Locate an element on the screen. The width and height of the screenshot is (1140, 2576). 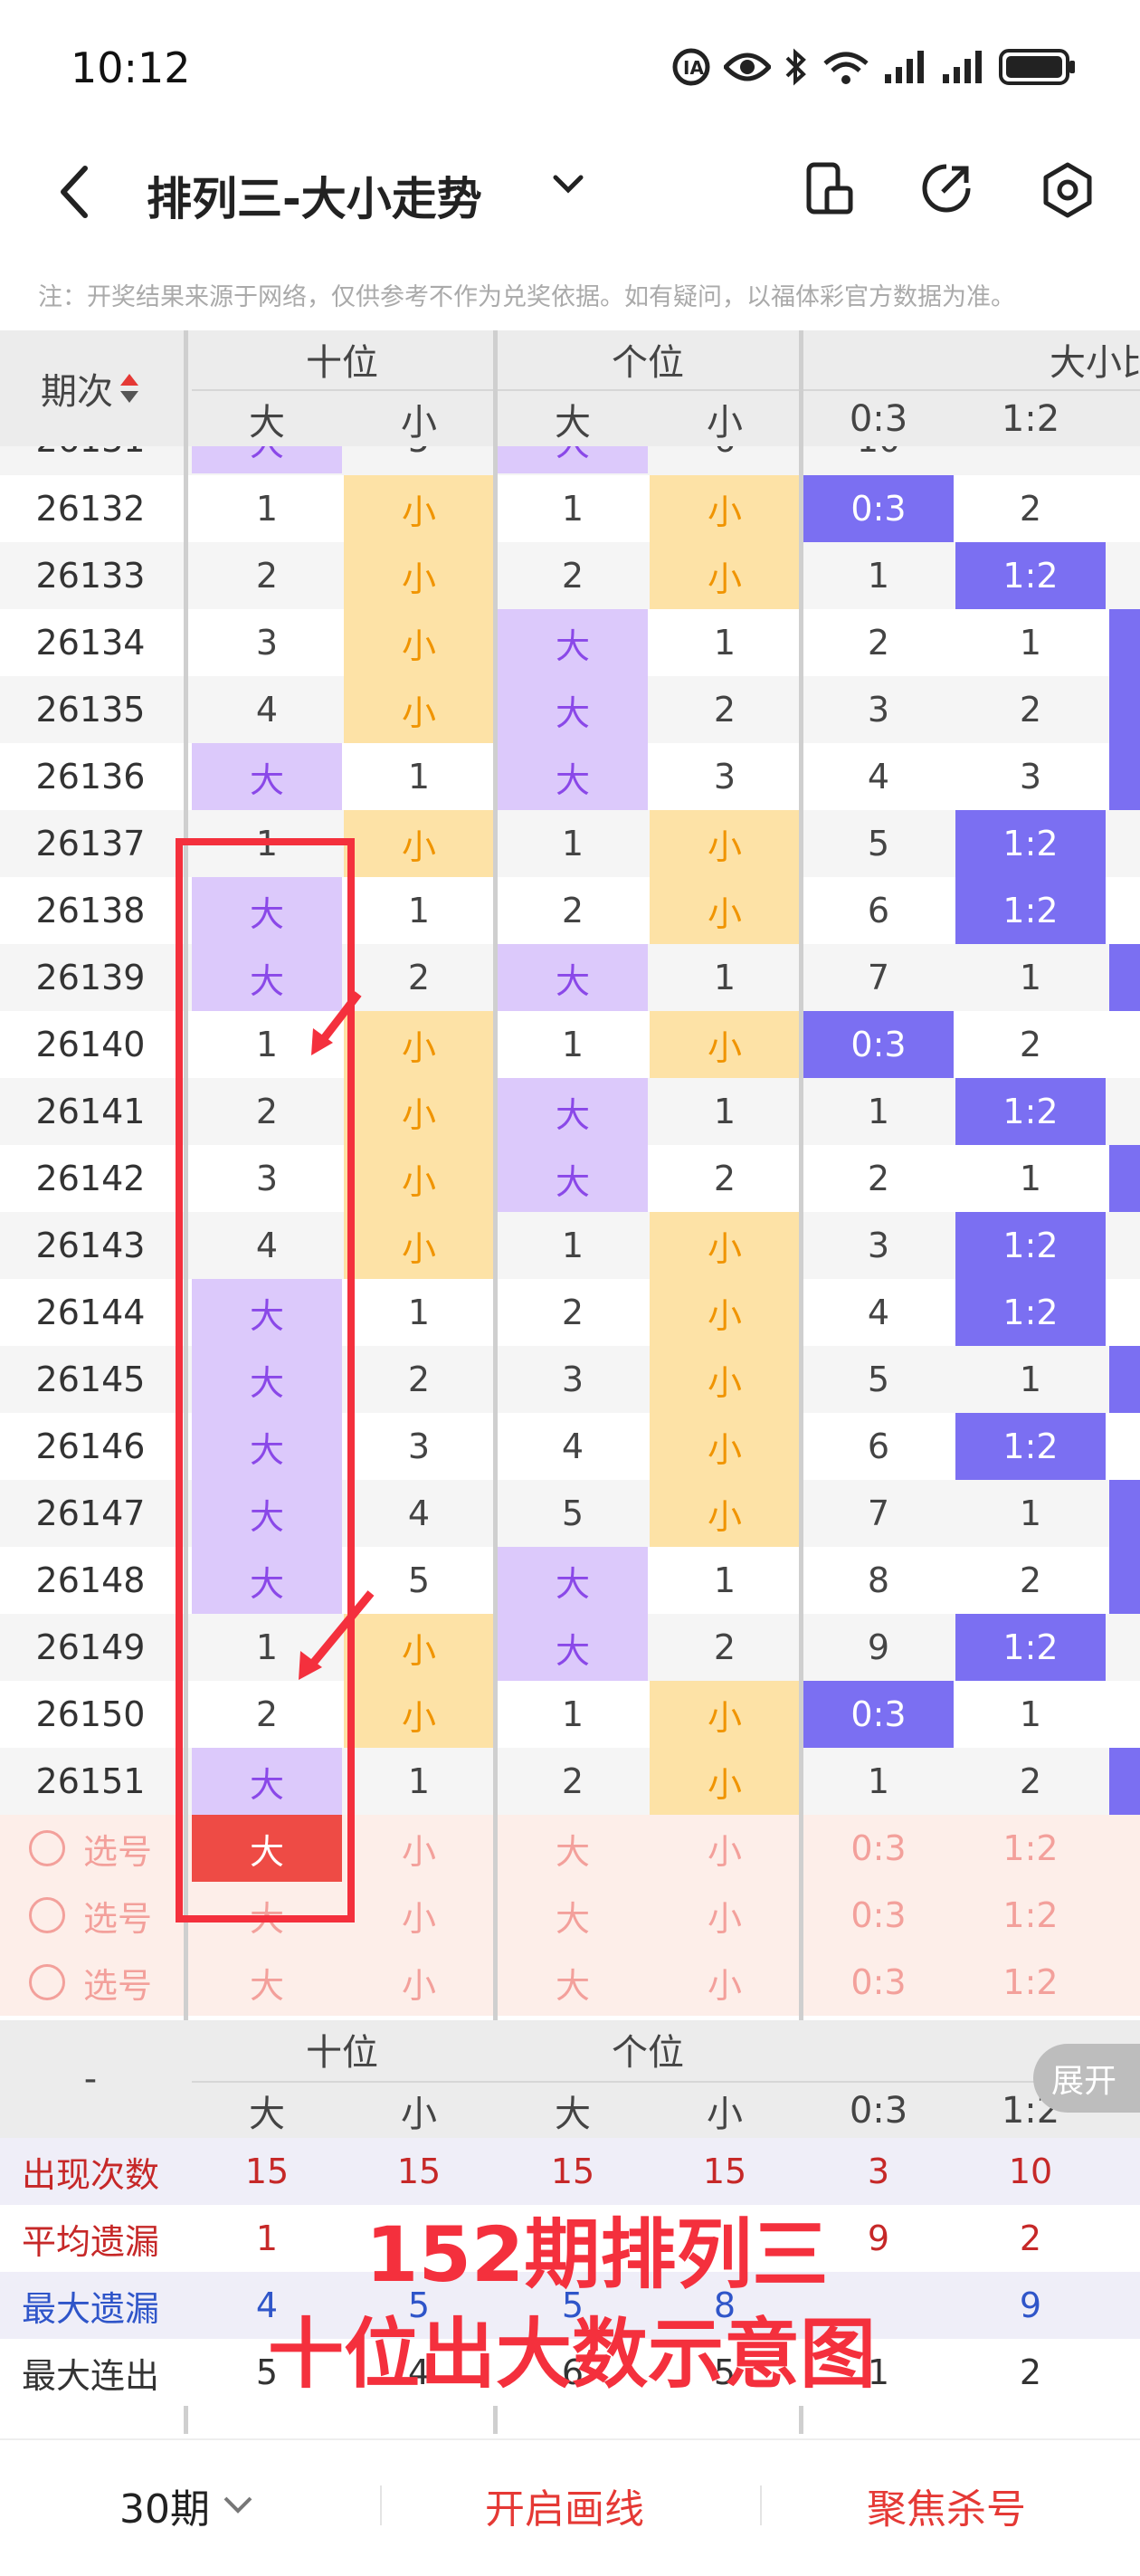
table-row: 26139 大 2 大 1 7 1 is located at coordinates (570, 978).